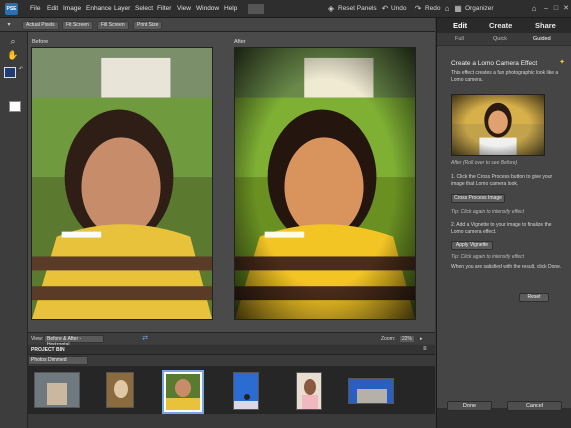  What do you see at coordinates (21, 69) in the screenshot?
I see `swap-colors-icon: ↶` at bounding box center [21, 69].